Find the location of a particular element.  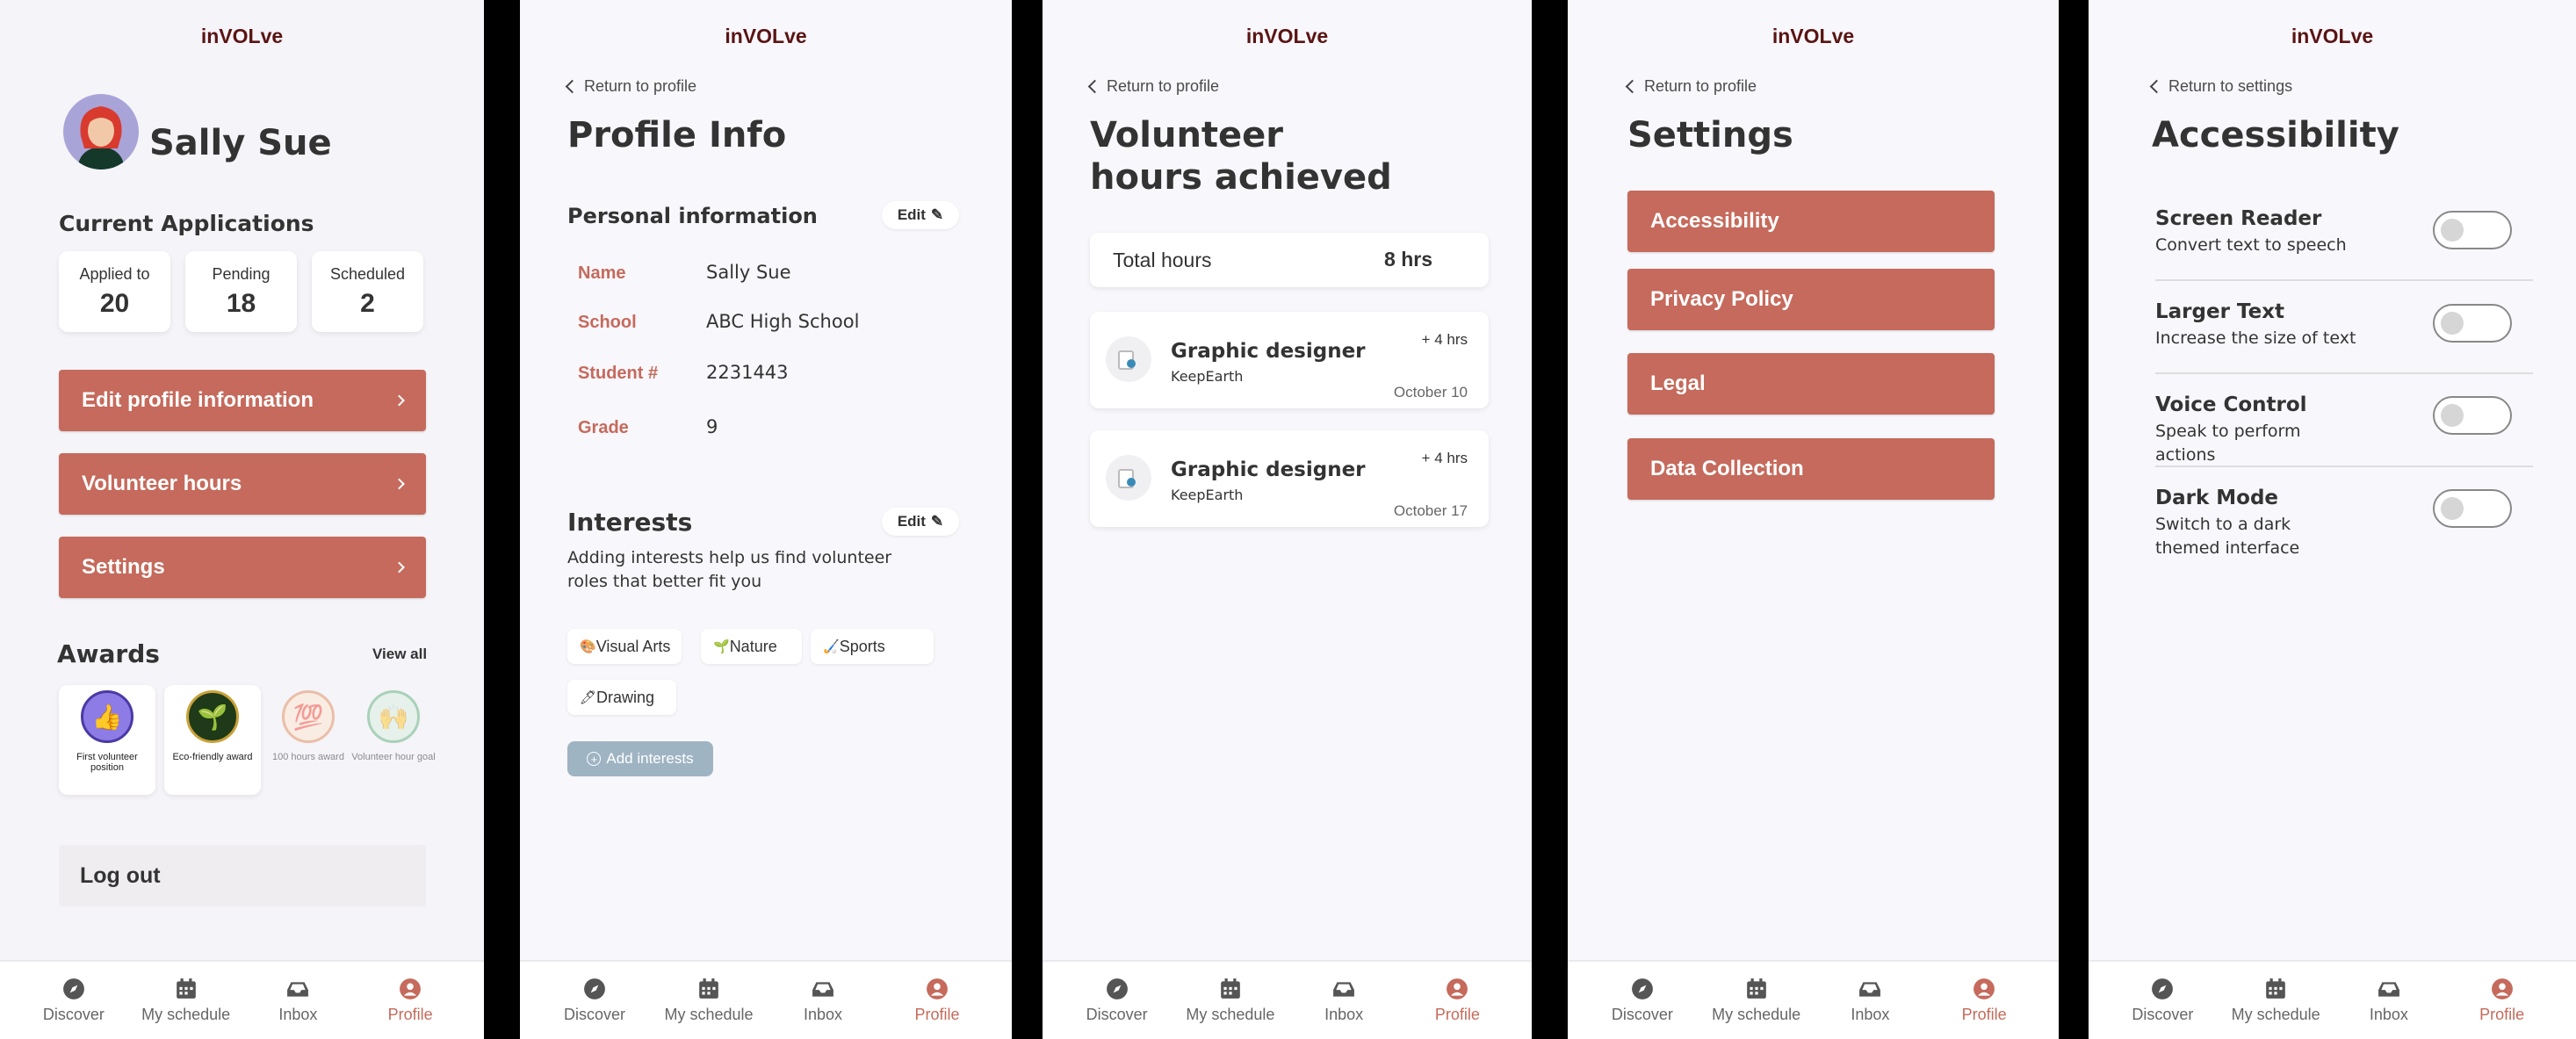

add-interests-button: + Add interests is located at coordinates (640, 758).